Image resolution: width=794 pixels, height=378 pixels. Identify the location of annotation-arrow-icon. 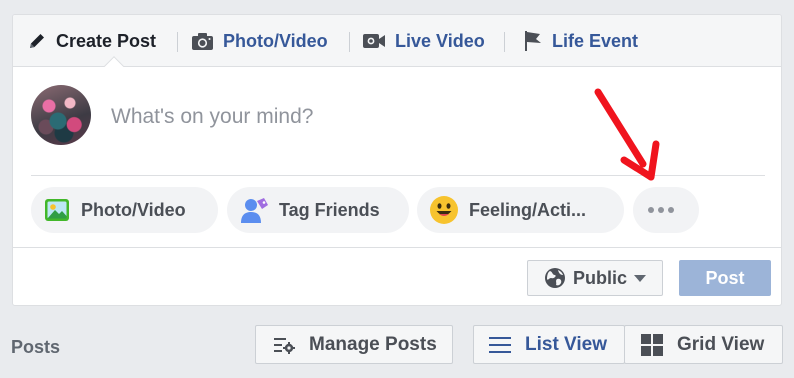
(627, 134).